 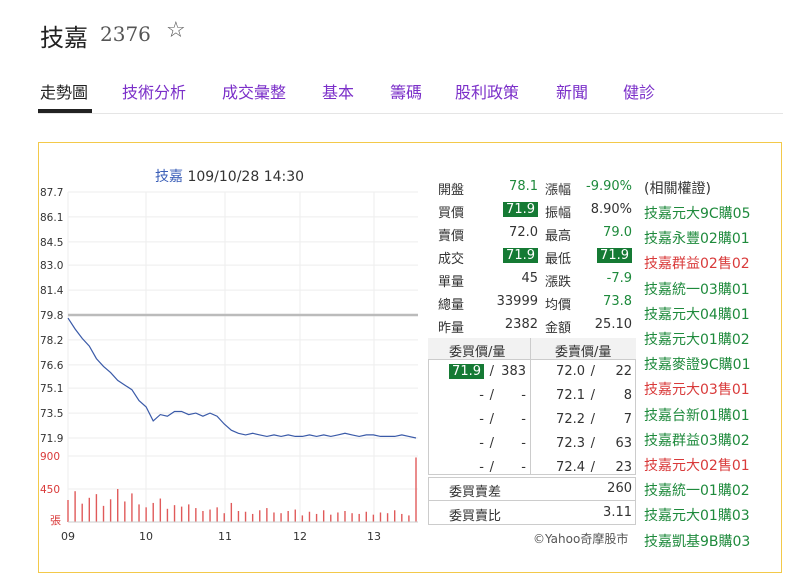 What do you see at coordinates (451, 259) in the screenshot?
I see `left-label-3: 成交` at bounding box center [451, 259].